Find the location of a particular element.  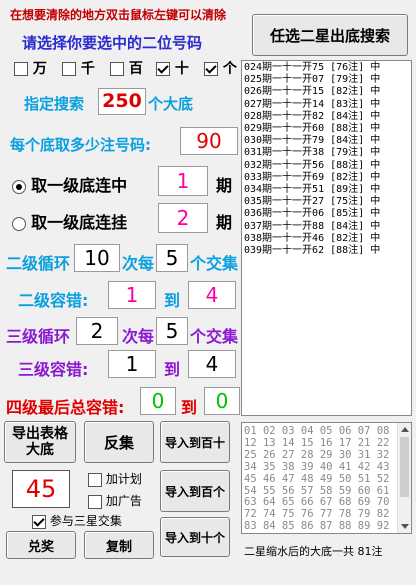

history-row: 032期一十一开56 [88注] 中 is located at coordinates (312, 165).